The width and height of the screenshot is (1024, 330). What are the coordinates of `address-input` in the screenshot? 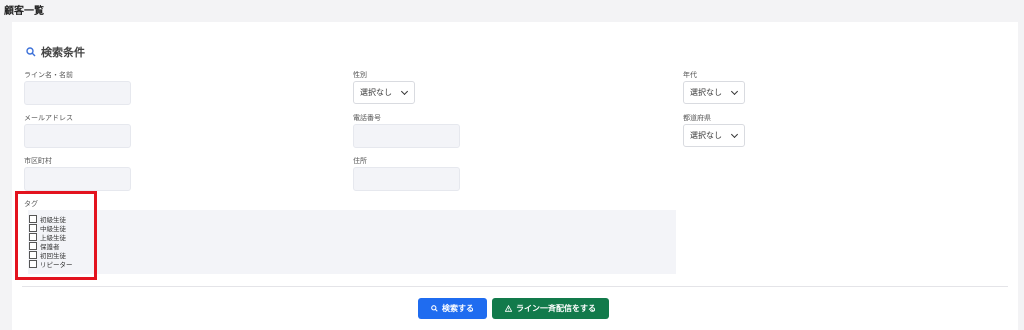 It's located at (406, 179).